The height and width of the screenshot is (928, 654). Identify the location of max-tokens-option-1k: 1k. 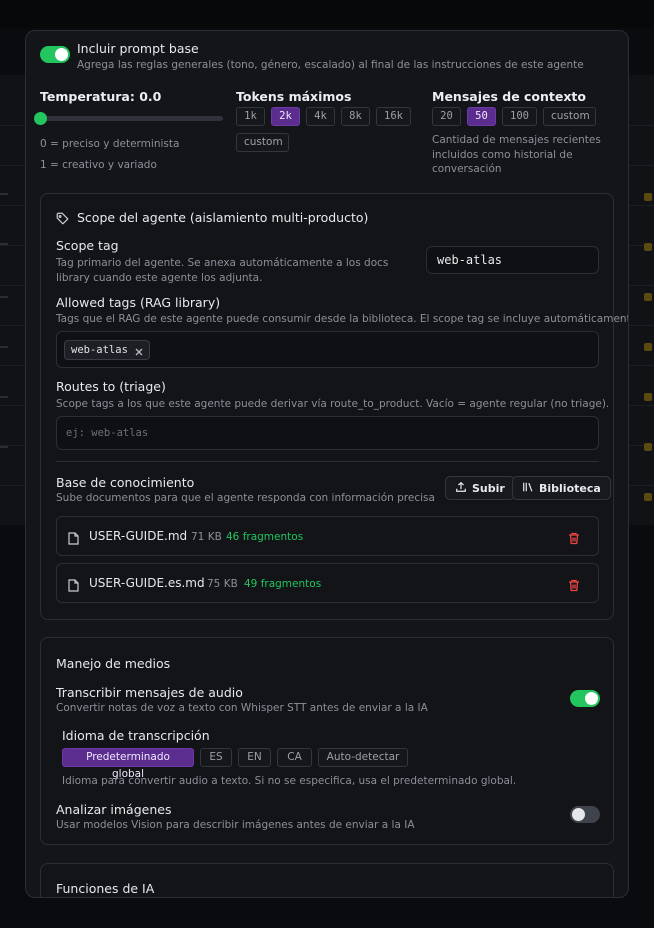
(250, 116).